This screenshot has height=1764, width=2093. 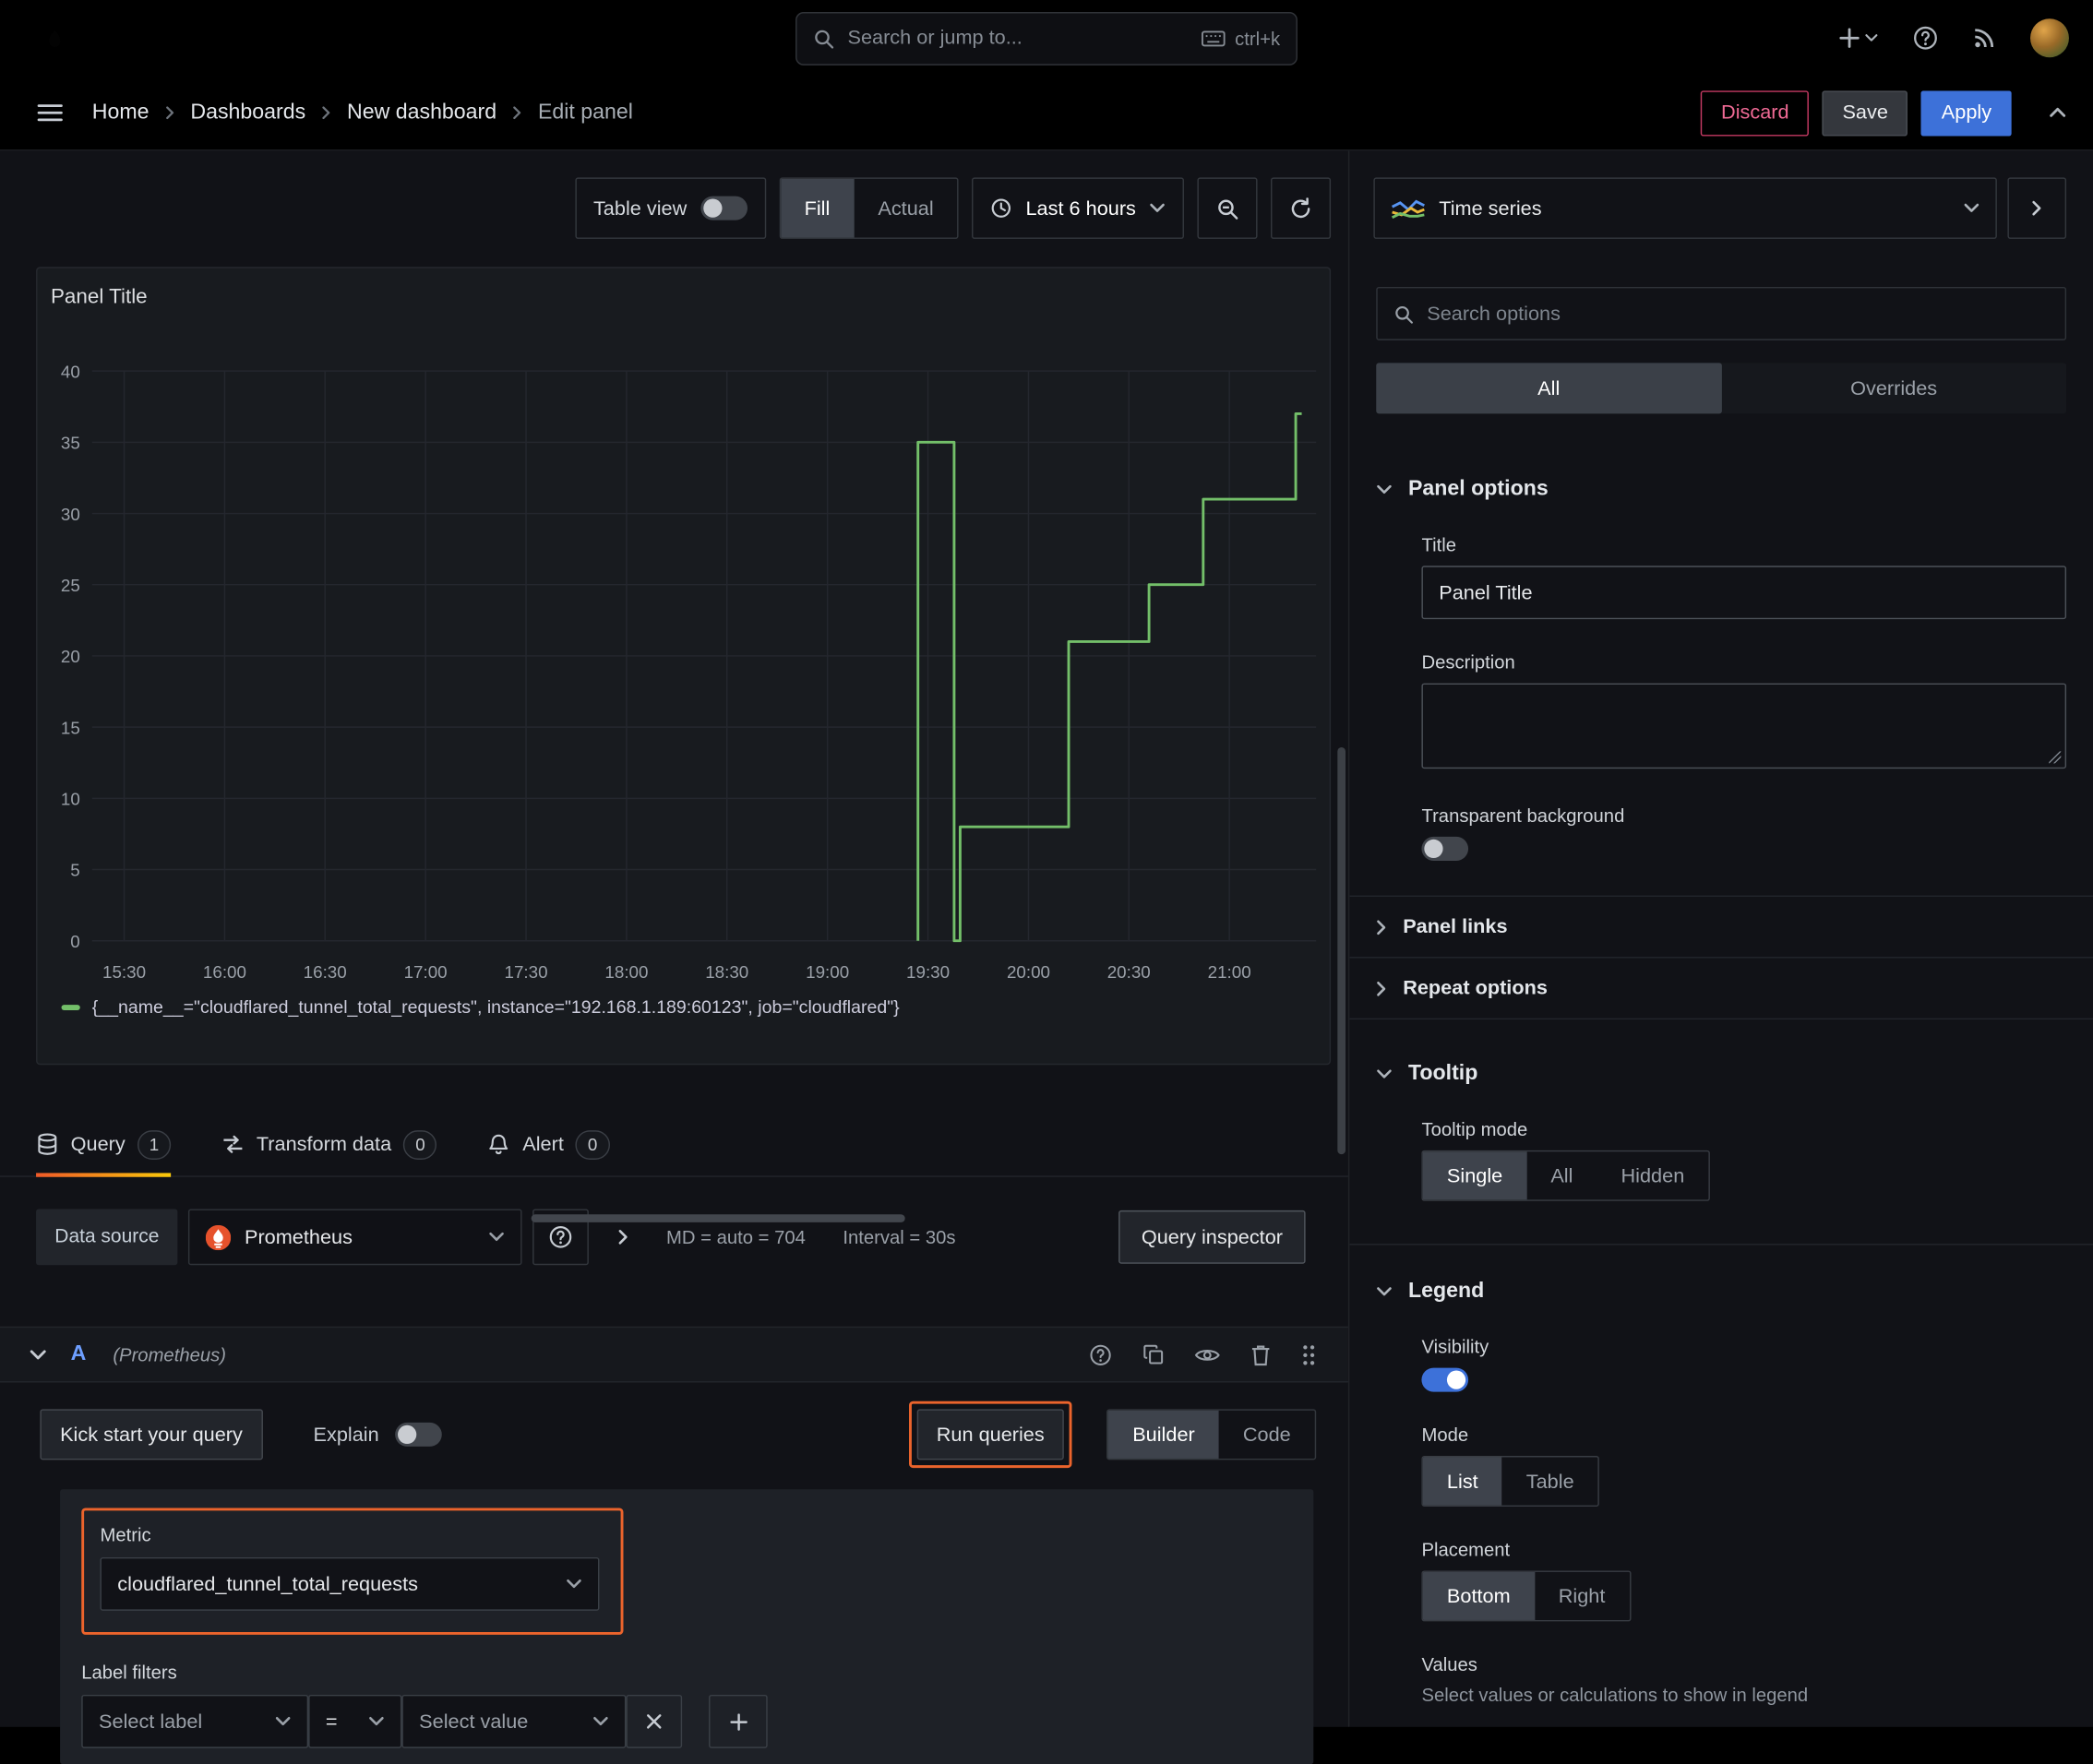 I want to click on legend-mode-table: Table, so click(x=1550, y=1481).